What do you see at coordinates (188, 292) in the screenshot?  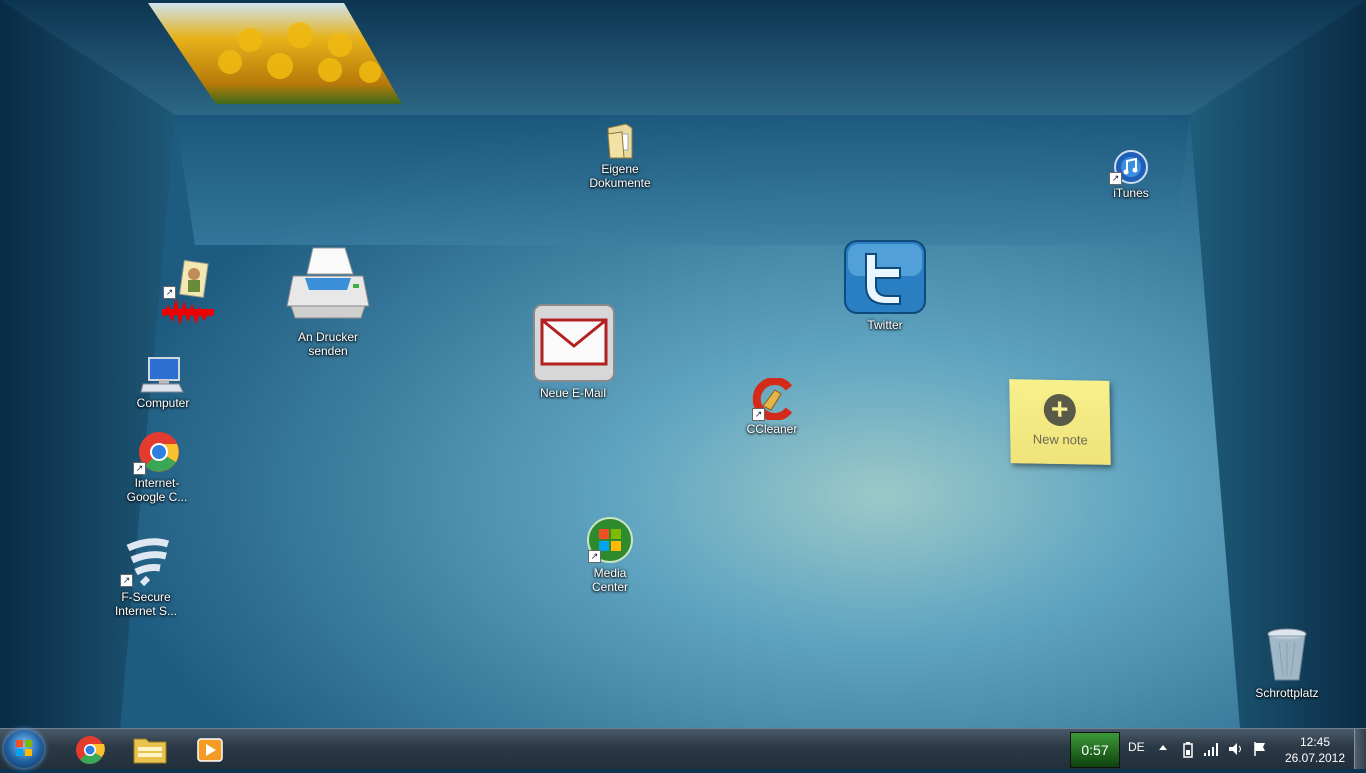 I see `user-photo-icon` at bounding box center [188, 292].